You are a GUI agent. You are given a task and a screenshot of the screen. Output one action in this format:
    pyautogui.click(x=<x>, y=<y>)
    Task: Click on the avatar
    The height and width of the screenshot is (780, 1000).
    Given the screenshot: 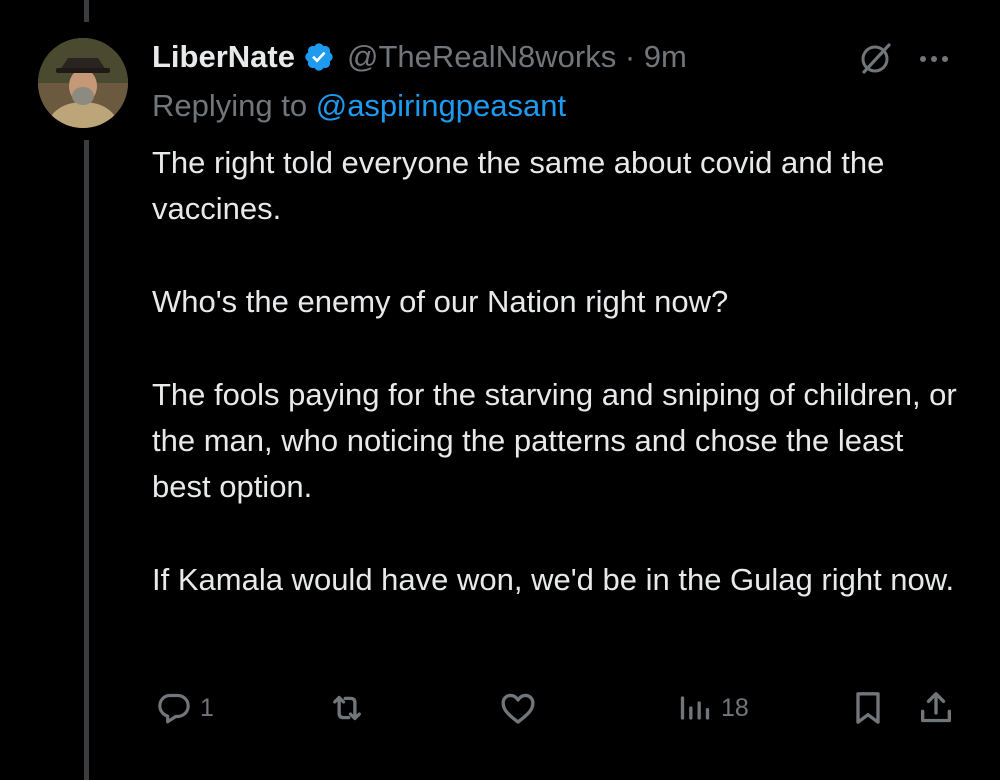 What is the action you would take?
    pyautogui.click(x=83, y=83)
    